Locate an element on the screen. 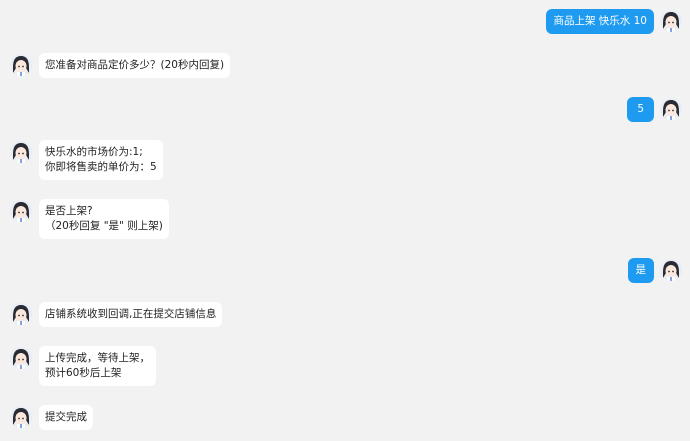 Image resolution: width=690 pixels, height=441 pixels. message-bubble: 提交完成 is located at coordinates (66, 417).